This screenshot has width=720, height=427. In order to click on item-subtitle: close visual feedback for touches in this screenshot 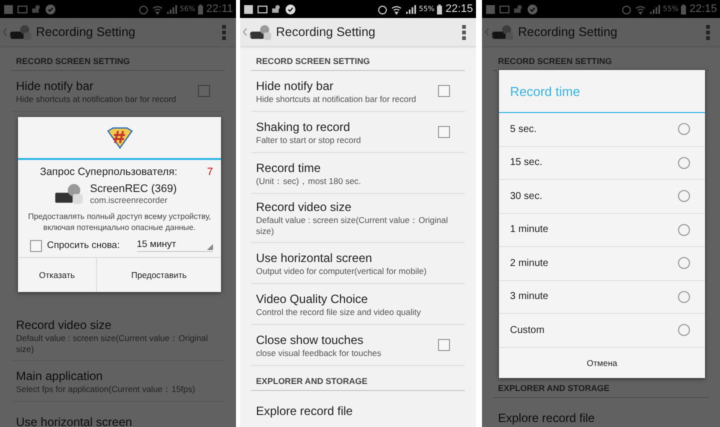, I will do `click(319, 353)`.